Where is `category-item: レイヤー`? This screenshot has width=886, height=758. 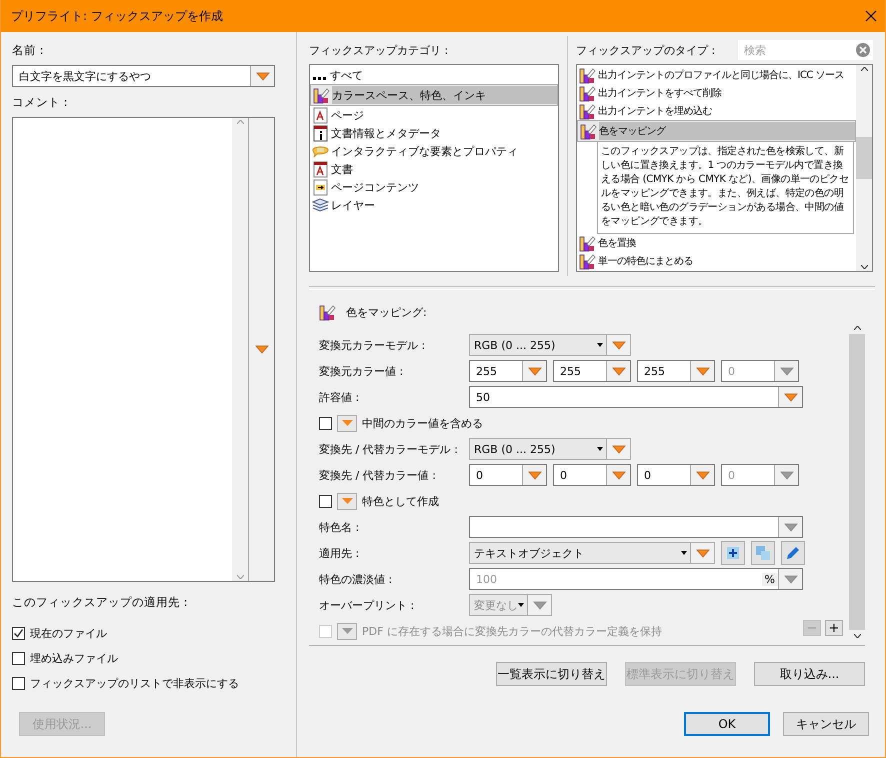 category-item: レイヤー is located at coordinates (444, 205).